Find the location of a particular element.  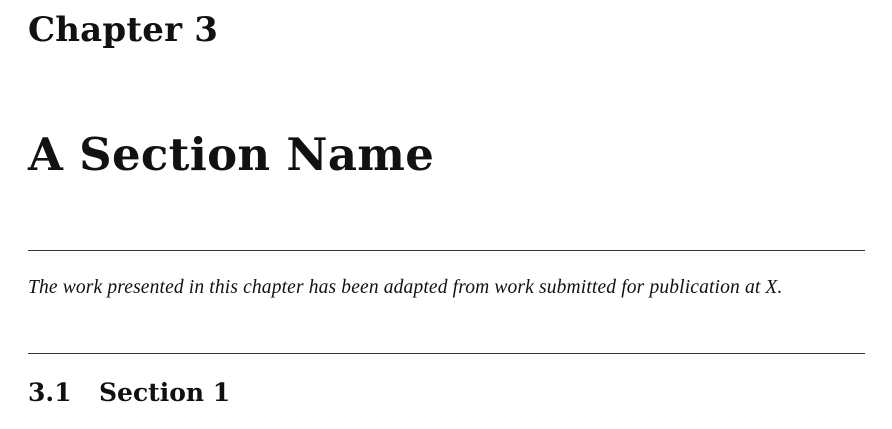

chapter-label: Chapter 3 is located at coordinates (123, 30).